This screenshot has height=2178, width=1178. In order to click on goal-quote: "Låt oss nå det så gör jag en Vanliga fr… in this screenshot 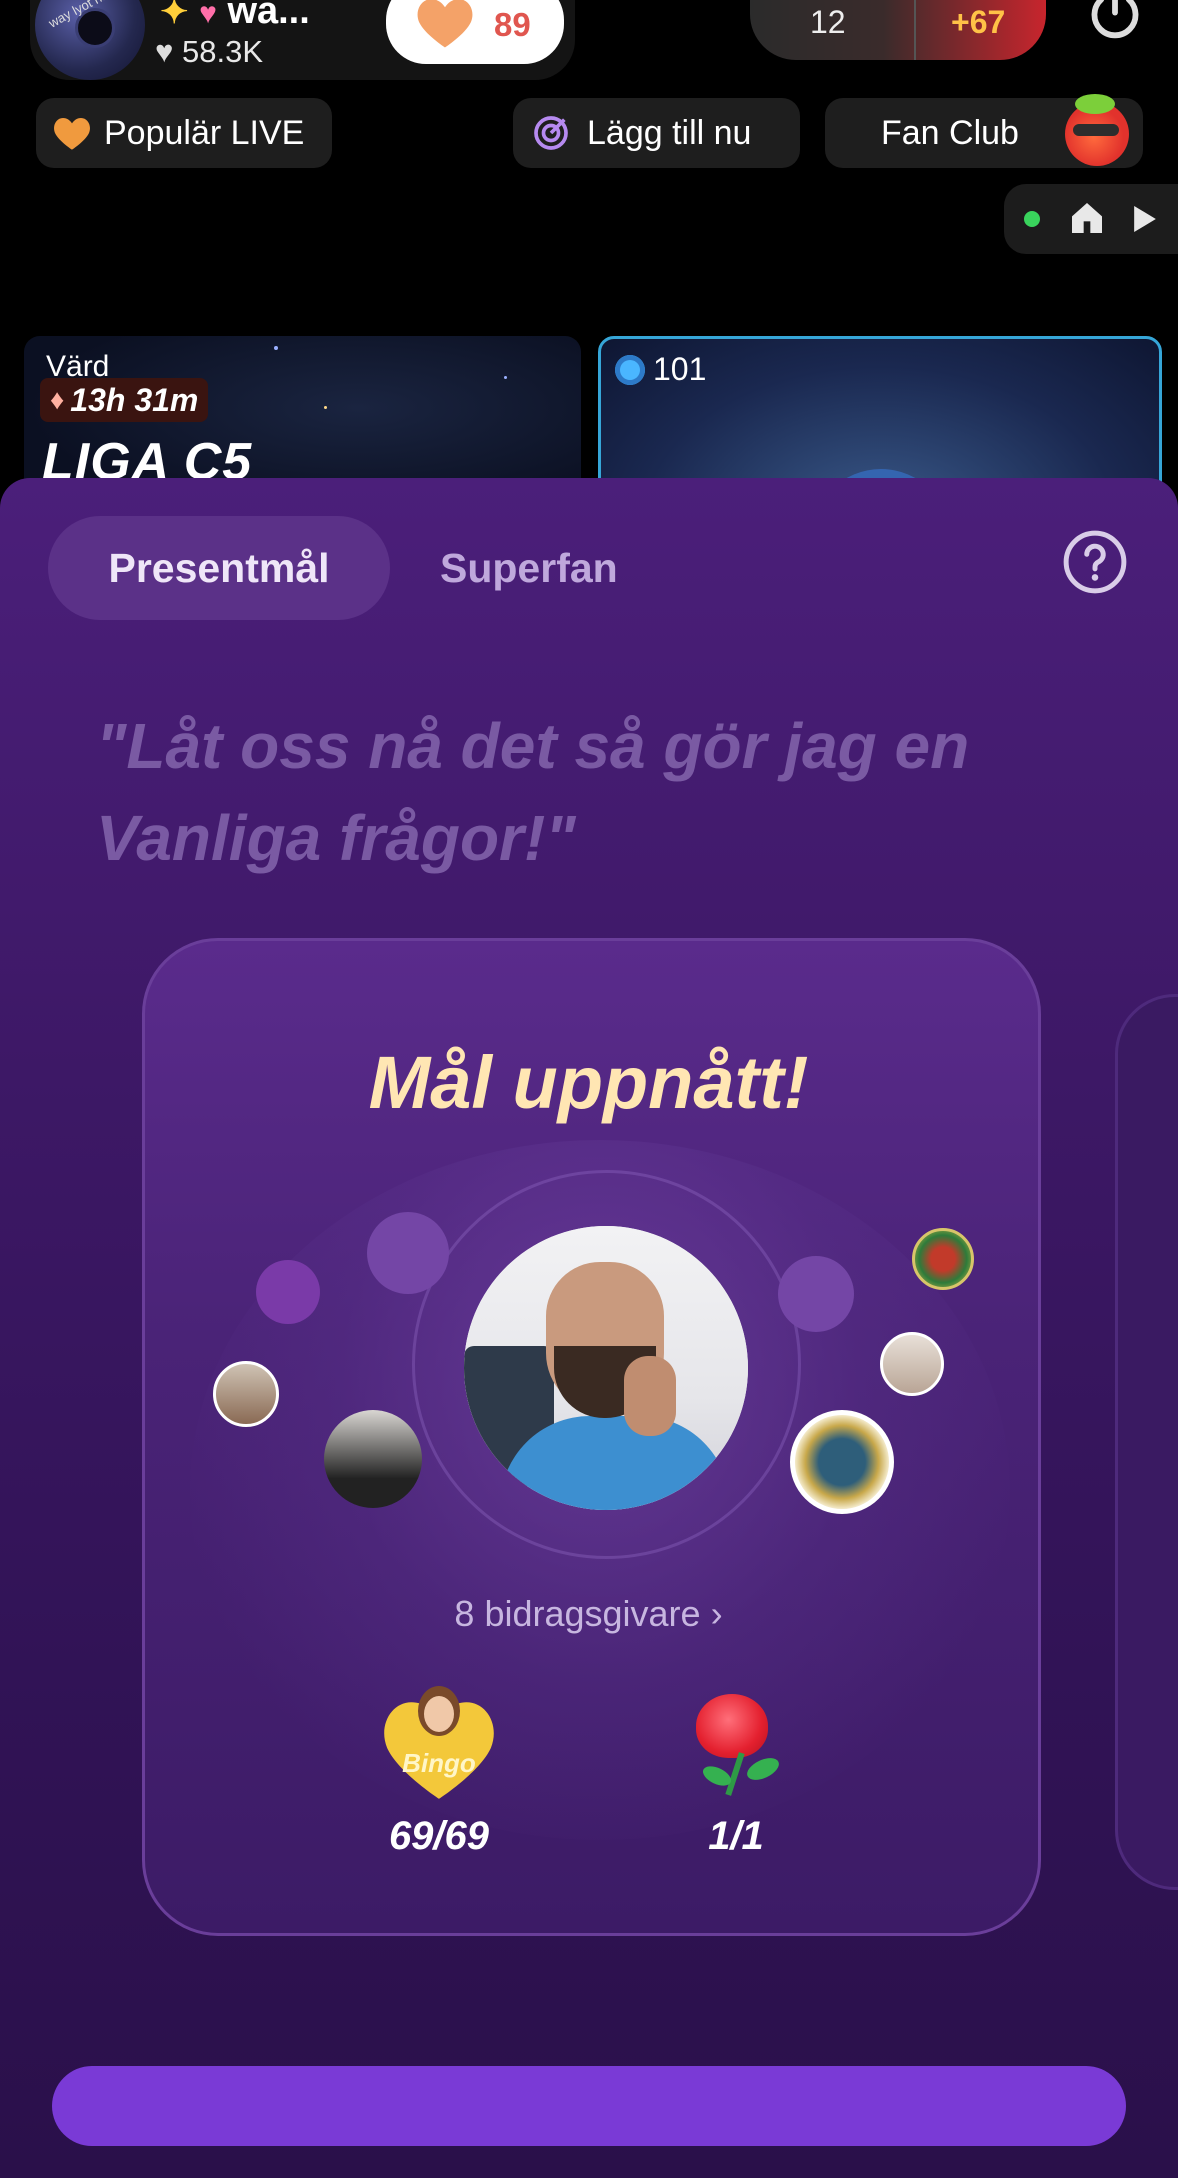, I will do `click(533, 792)`.